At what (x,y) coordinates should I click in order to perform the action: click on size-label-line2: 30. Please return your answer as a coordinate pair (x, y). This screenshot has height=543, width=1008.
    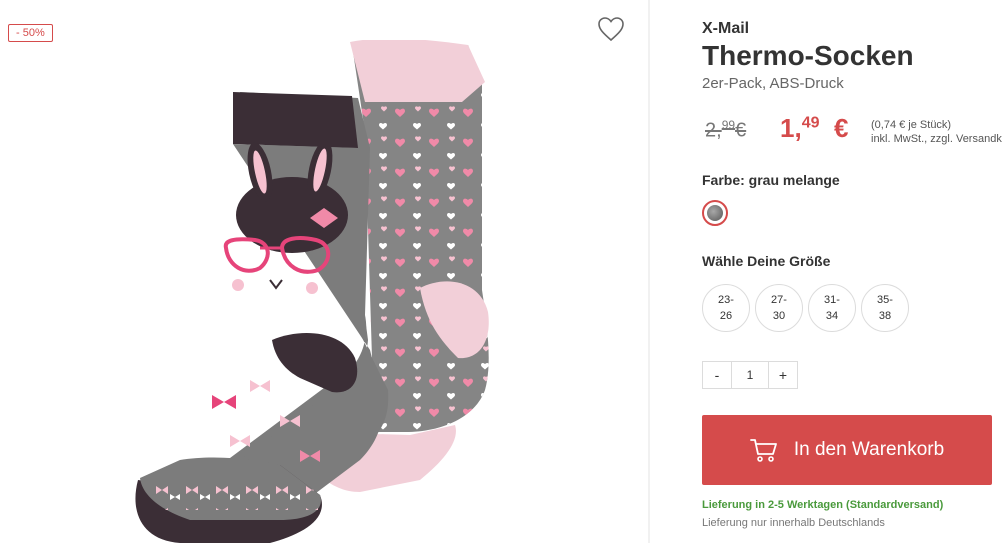
    Looking at the image, I should click on (779, 316).